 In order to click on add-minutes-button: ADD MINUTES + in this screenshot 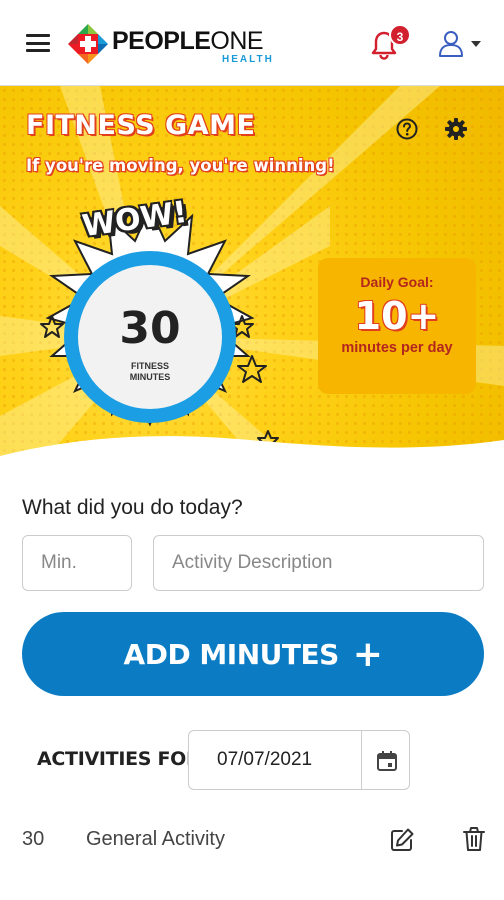, I will do `click(253, 654)`.